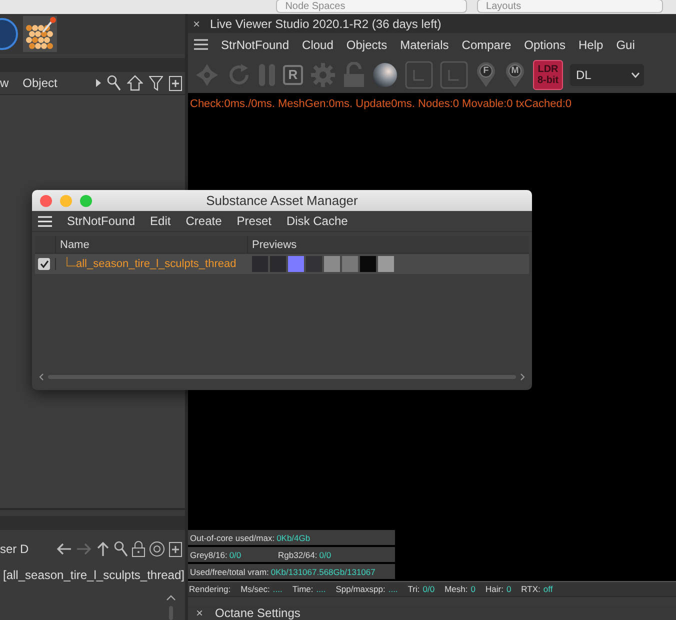  I want to click on render-region-button: R, so click(293, 74).